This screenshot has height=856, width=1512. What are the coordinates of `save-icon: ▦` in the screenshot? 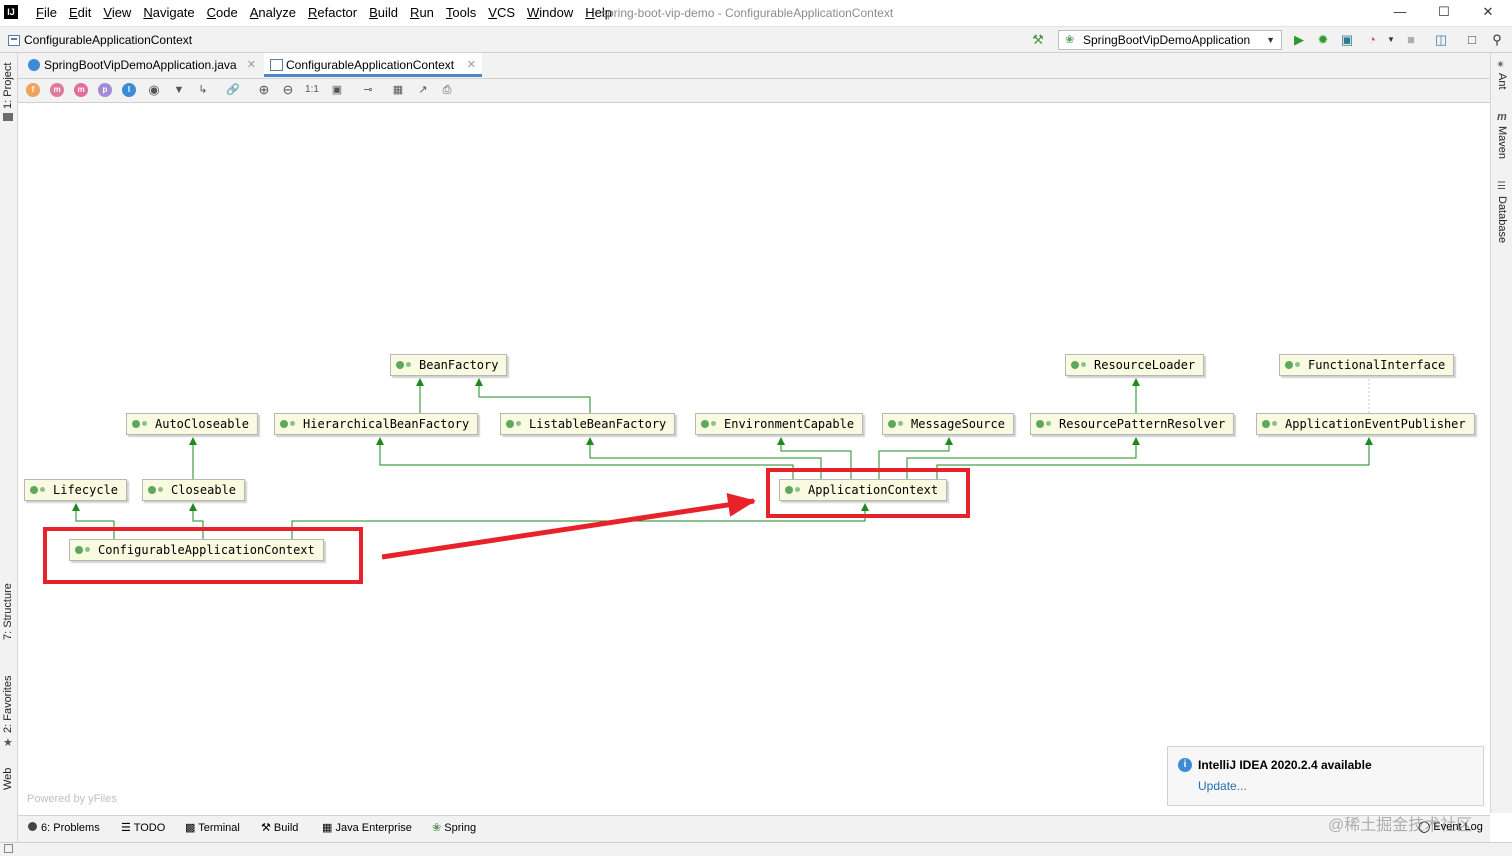 It's located at (398, 90).